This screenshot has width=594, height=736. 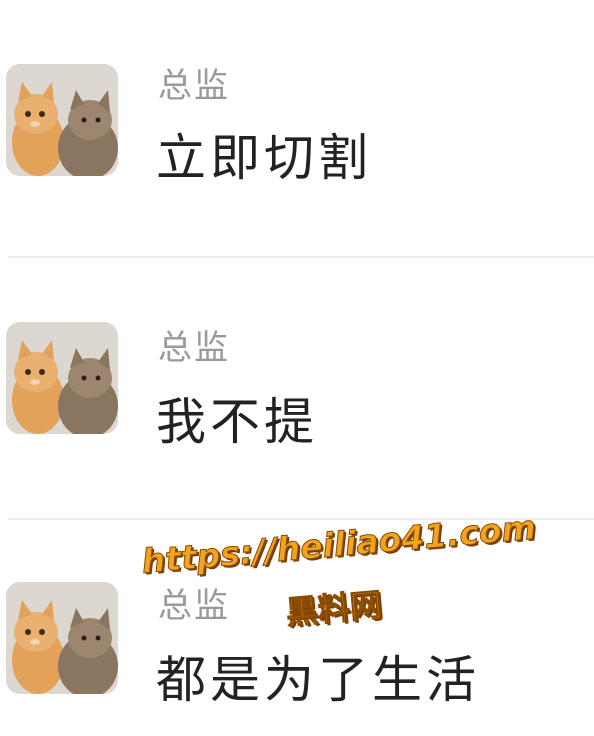 What do you see at coordinates (237, 422) in the screenshot?
I see `message-text: 我不提` at bounding box center [237, 422].